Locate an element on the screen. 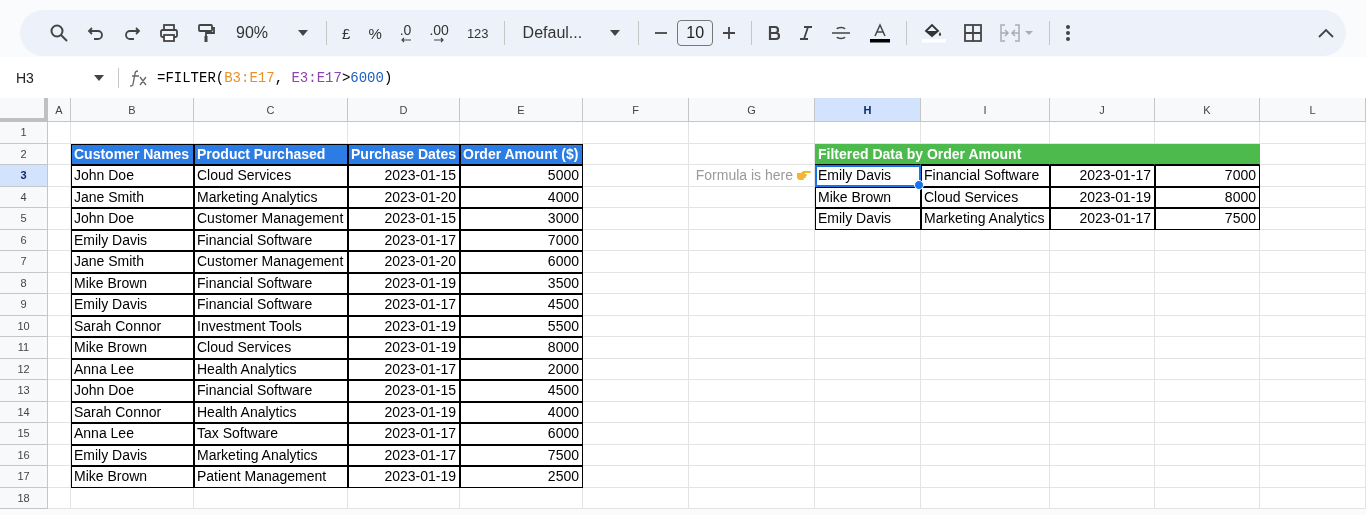 This screenshot has width=1366, height=515. column-header: H is located at coordinates (868, 110).